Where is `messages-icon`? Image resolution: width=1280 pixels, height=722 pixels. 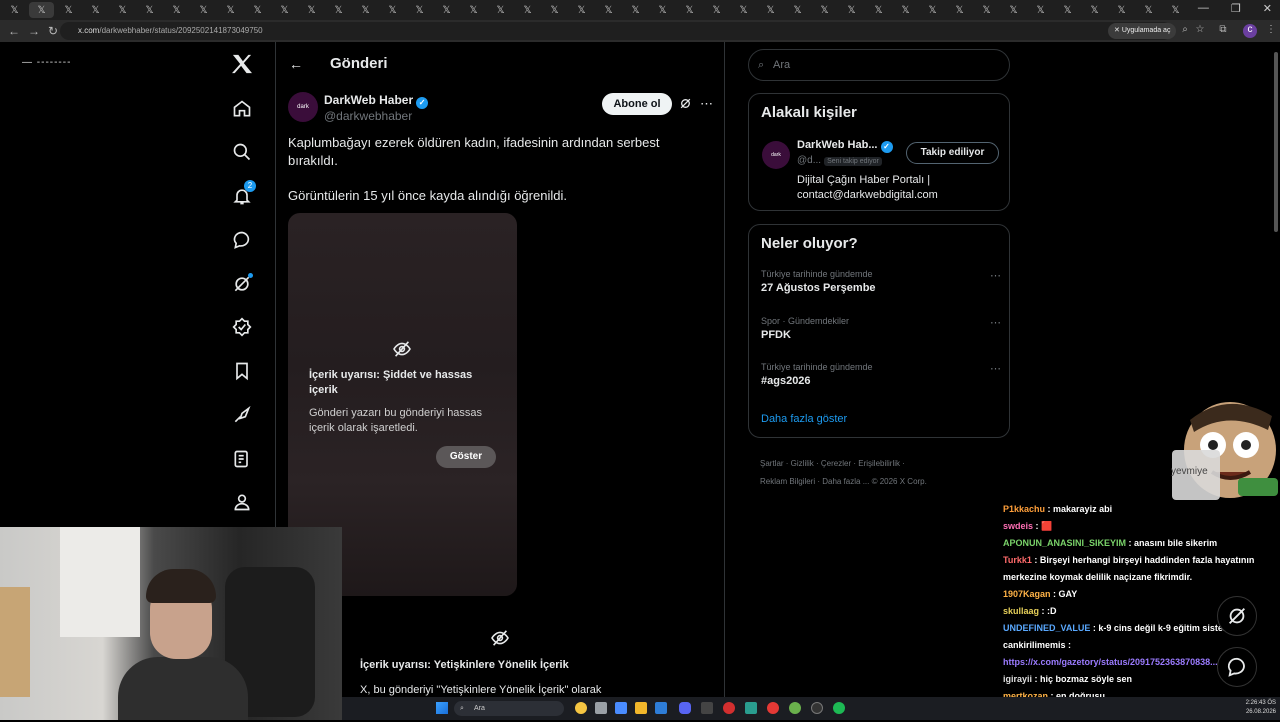
messages-icon is located at coordinates (242, 240).